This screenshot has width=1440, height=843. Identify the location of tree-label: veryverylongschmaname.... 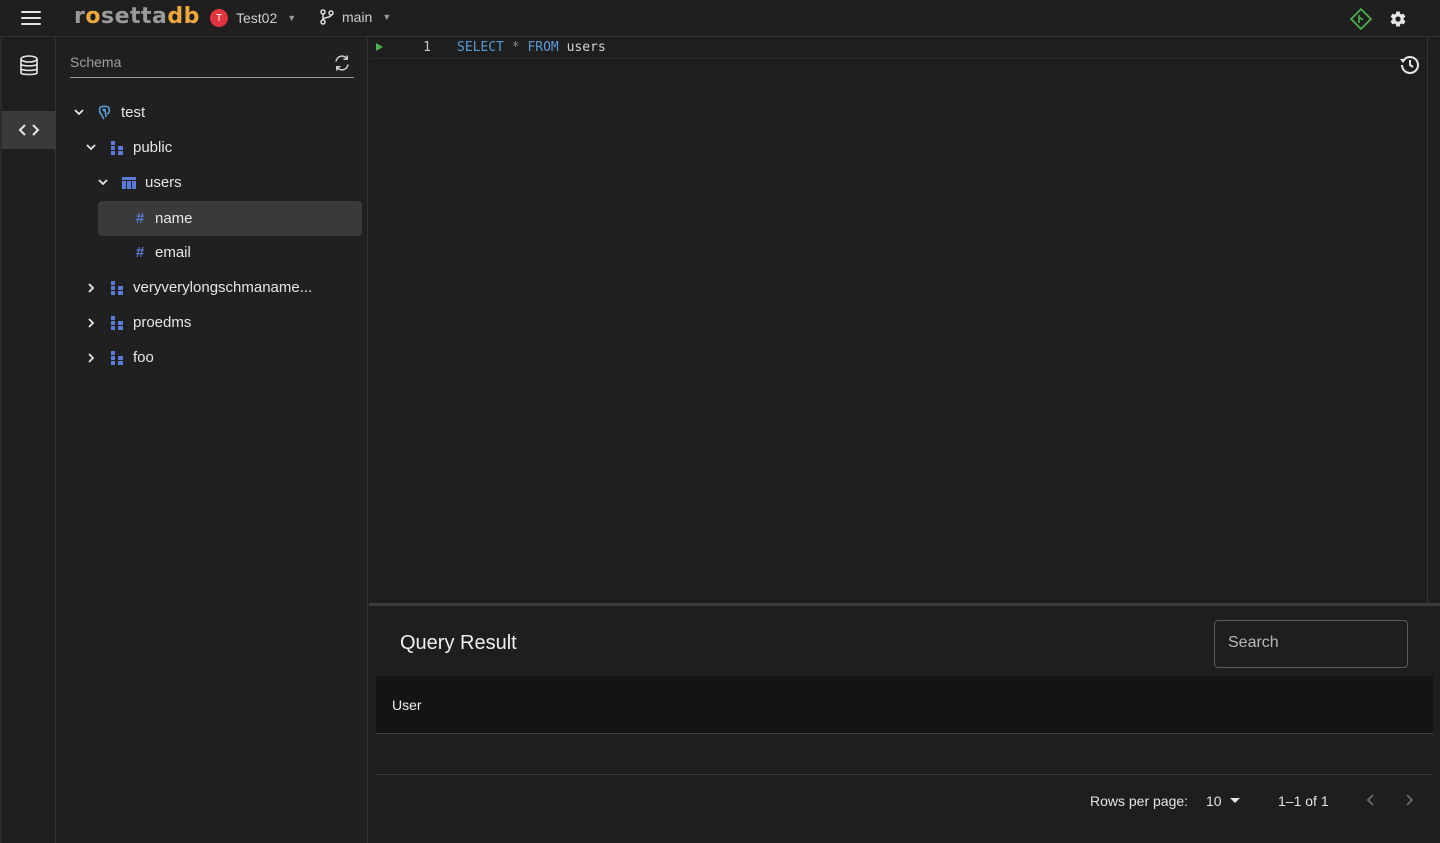
(223, 287).